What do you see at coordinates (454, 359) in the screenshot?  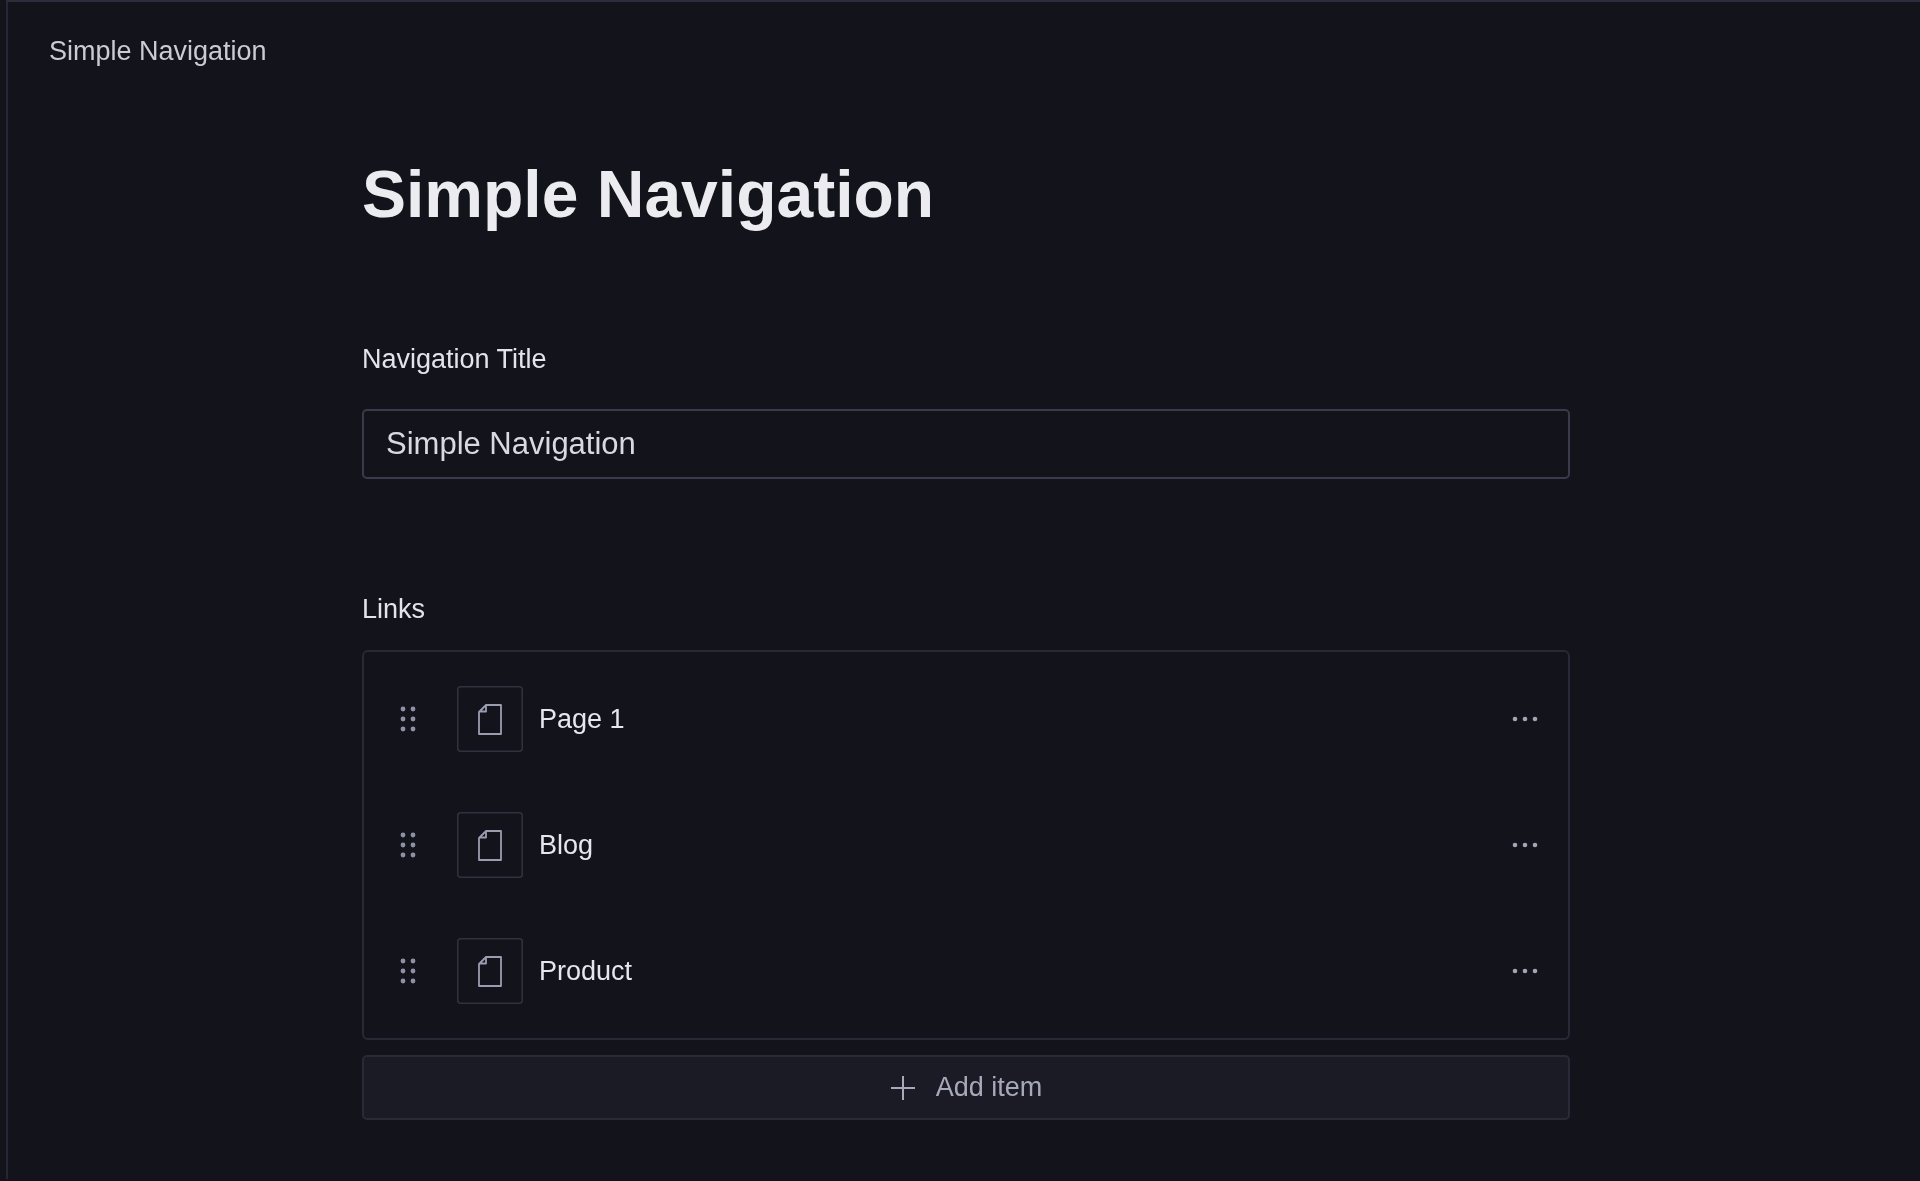 I see `field-label: Navigation Title` at bounding box center [454, 359].